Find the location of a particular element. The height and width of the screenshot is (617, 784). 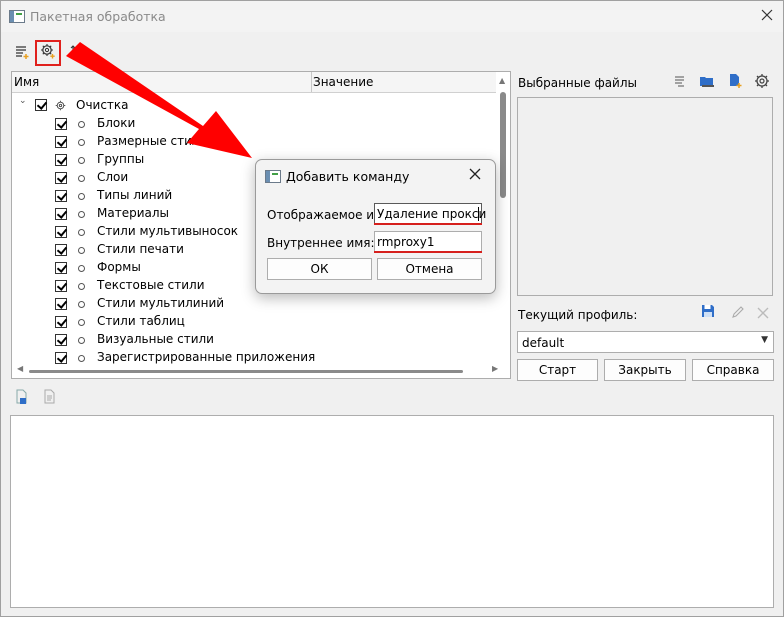

dropdown-arrow-icon: ▼ is located at coordinates (764, 340).